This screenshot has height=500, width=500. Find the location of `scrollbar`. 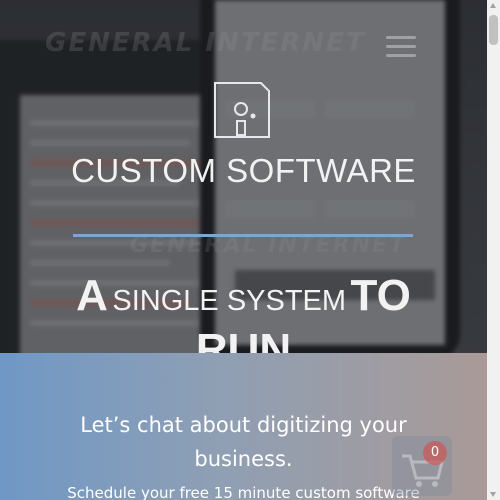

scrollbar is located at coordinates (493, 250).